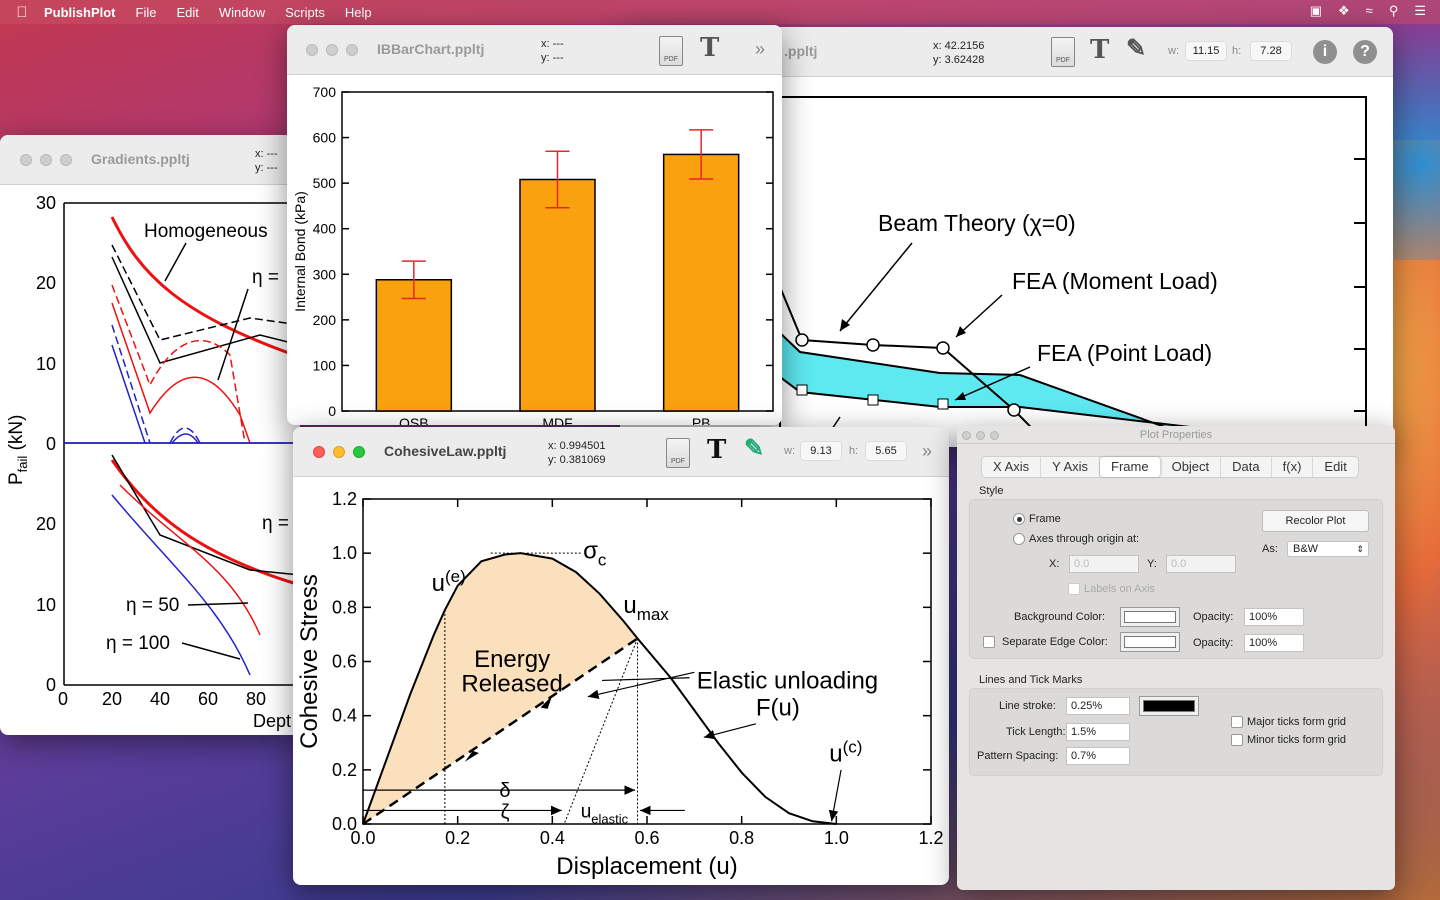  I want to click on point-marker, so click(873, 400).